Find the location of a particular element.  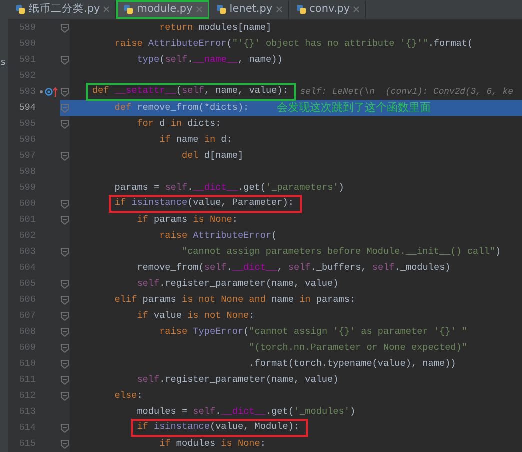

code-line: if name in d: is located at coordinates (196, 140).